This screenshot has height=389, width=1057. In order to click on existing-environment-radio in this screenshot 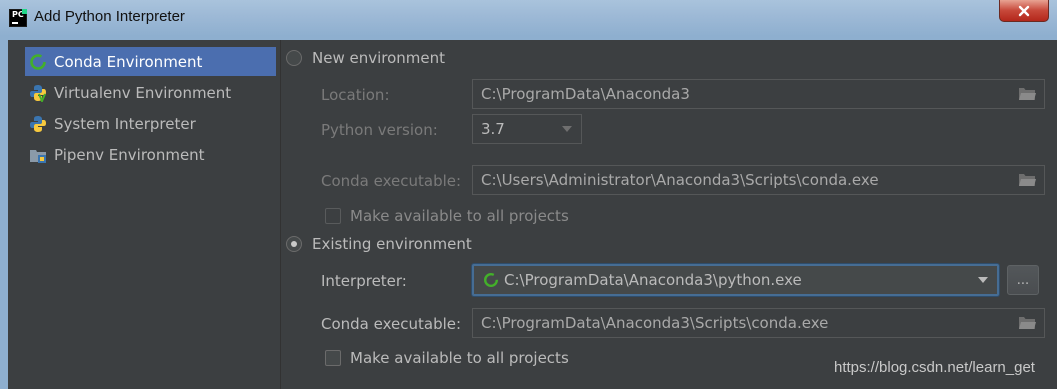, I will do `click(294, 244)`.